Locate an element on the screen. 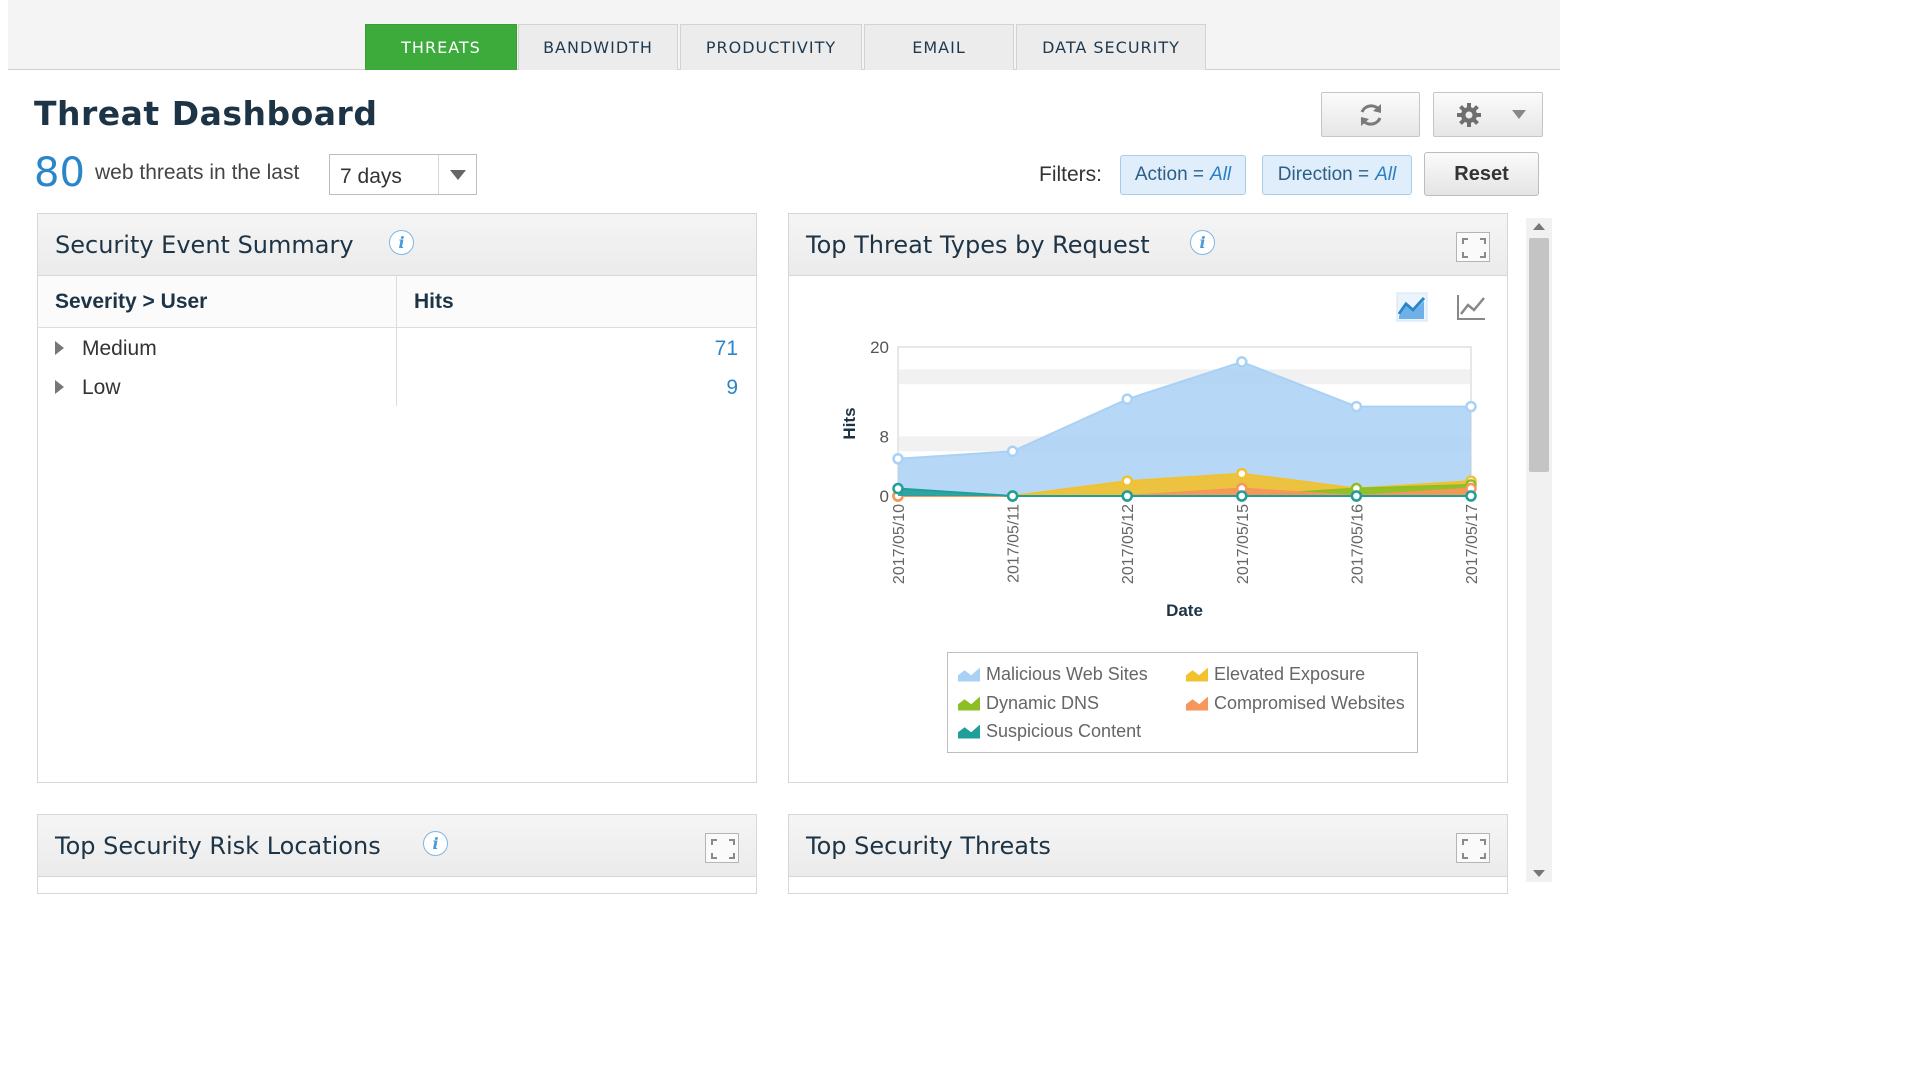 This screenshot has width=1920, height=1080. row-severity: Low is located at coordinates (101, 387).